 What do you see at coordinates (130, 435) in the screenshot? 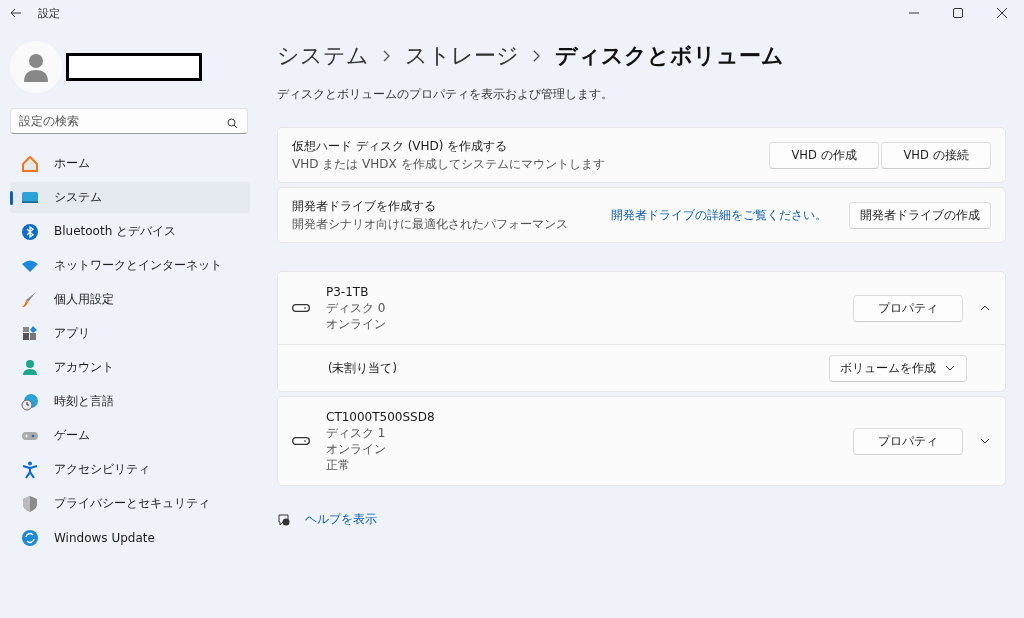
I see `sidebar-item: ゲーム` at bounding box center [130, 435].